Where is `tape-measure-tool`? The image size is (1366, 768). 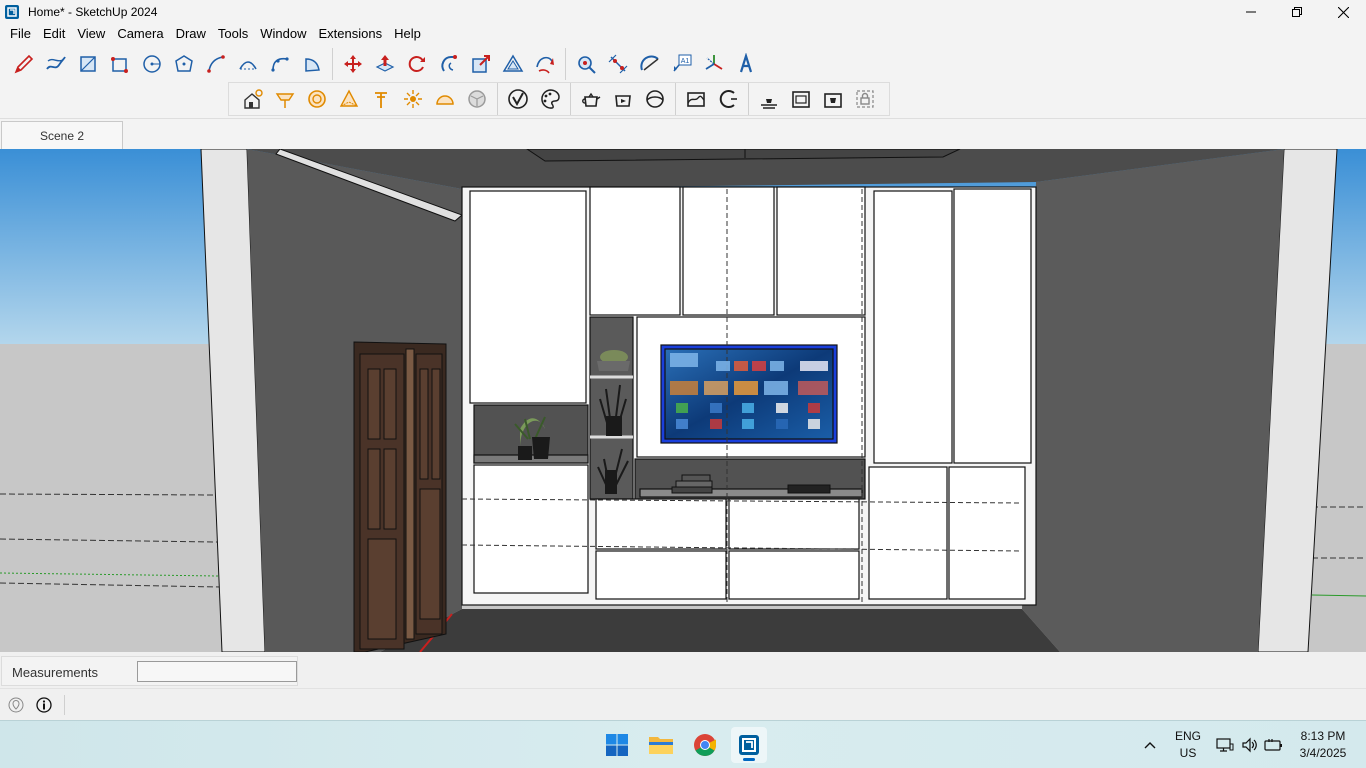
tape-measure-tool is located at coordinates (586, 64).